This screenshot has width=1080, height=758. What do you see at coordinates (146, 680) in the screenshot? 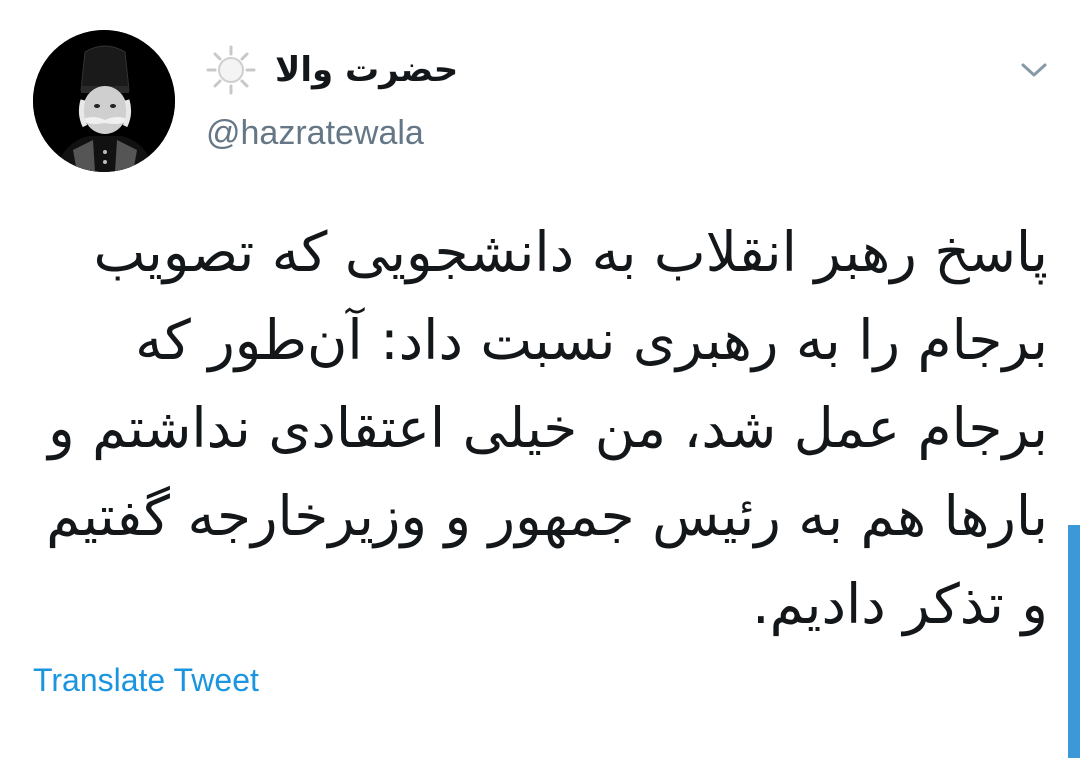
I see `translate-tweet-link: Translate Tweet` at bounding box center [146, 680].